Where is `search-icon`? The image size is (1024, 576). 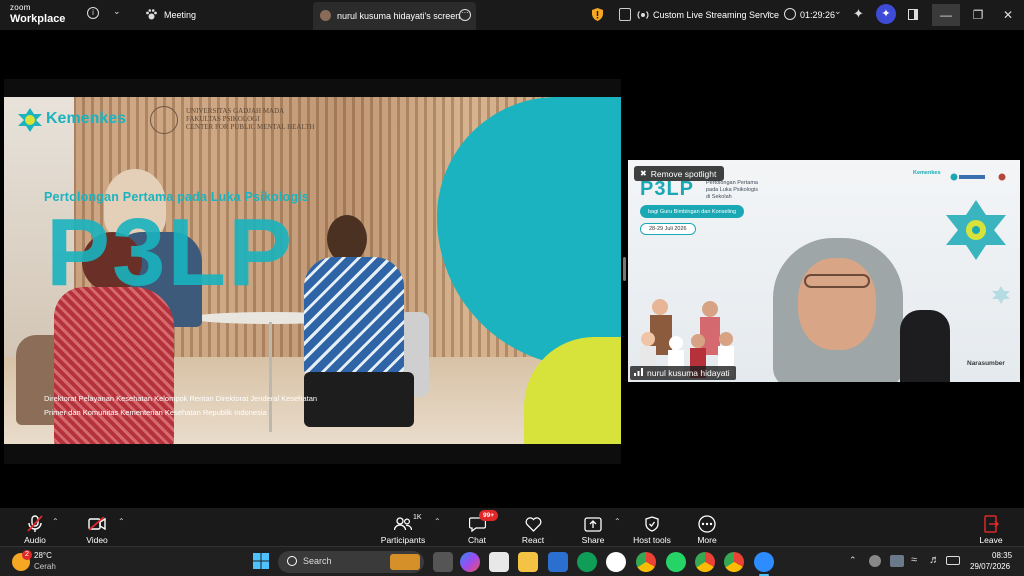 search-icon is located at coordinates (292, 561).